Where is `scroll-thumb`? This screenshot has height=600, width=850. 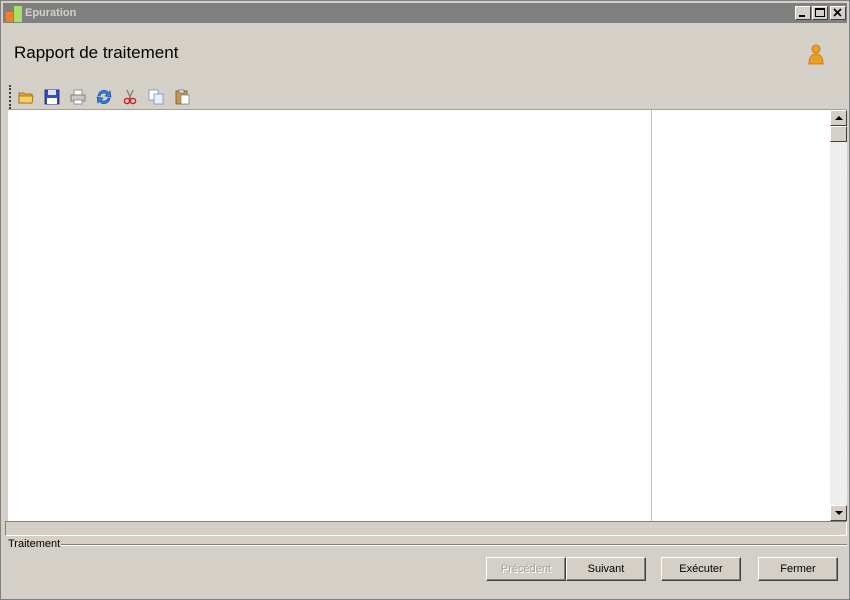
scroll-thumb is located at coordinates (838, 134).